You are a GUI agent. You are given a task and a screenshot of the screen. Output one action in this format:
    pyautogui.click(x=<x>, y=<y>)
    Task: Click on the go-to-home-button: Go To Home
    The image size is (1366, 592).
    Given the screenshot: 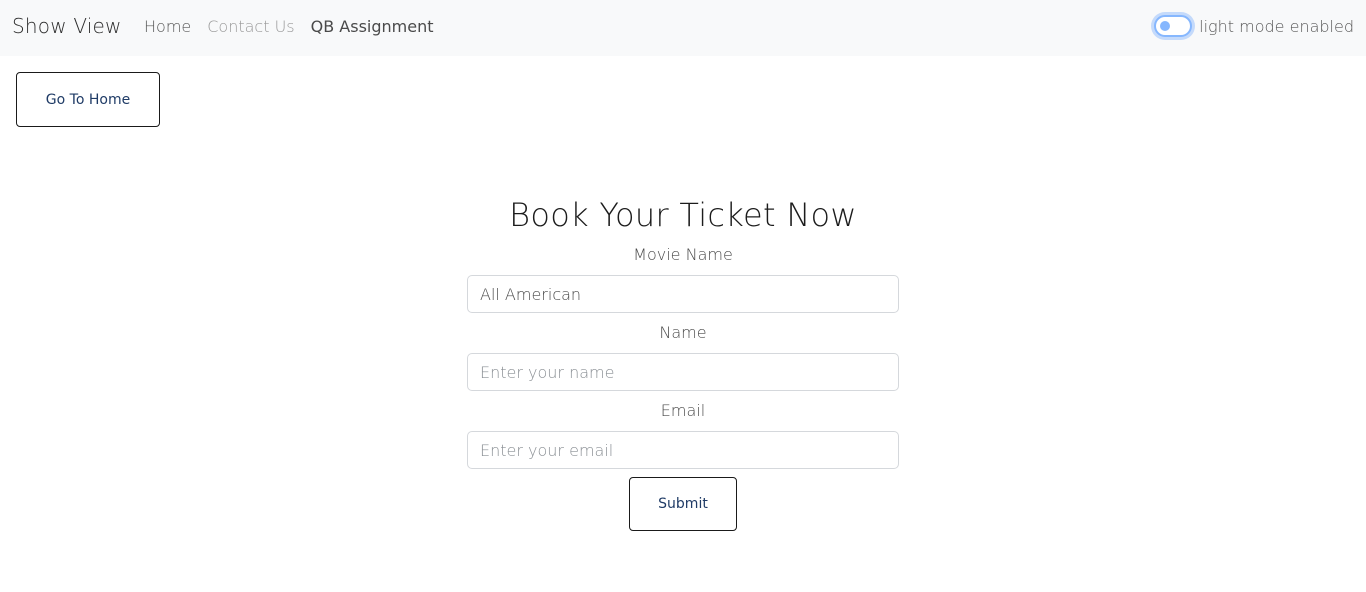 What is the action you would take?
    pyautogui.click(x=88, y=99)
    